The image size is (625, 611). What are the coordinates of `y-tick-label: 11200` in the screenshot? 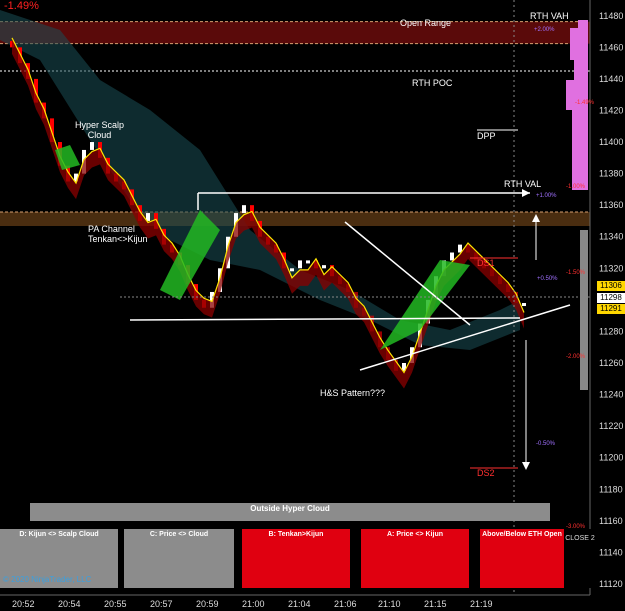 It's located at (611, 458).